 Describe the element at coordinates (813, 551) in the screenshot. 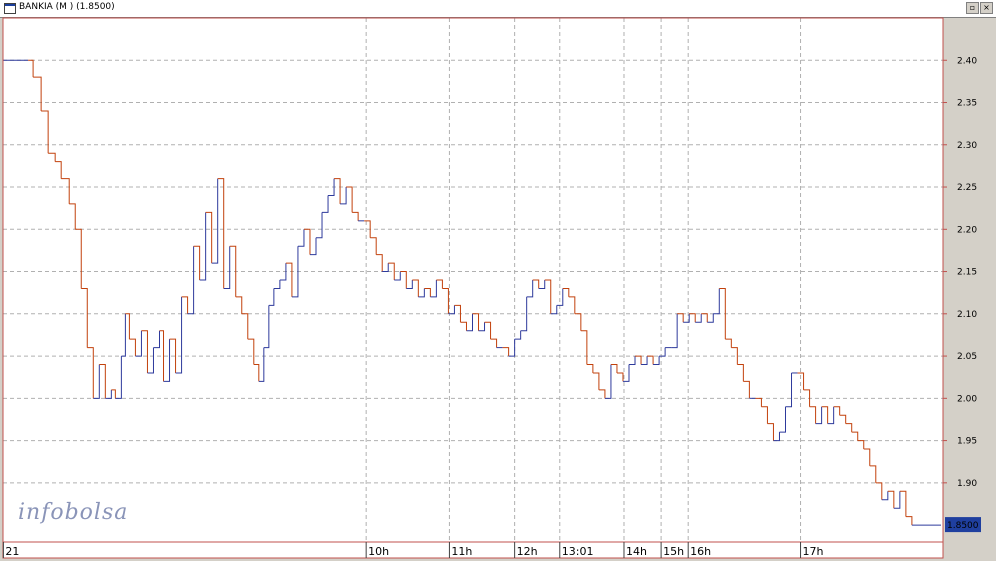

I see `x-tick-label: 17h` at that location.